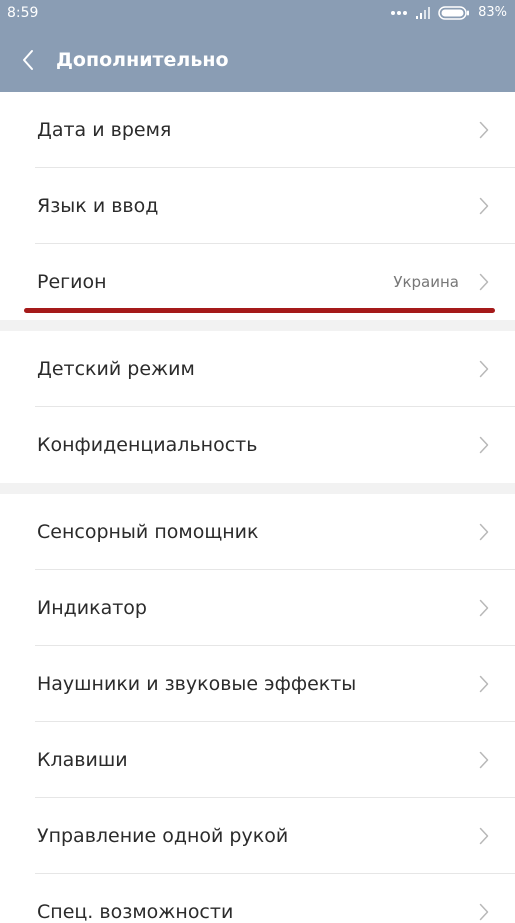  What do you see at coordinates (257, 369) in the screenshot?
I see `row-kids-mode: Детский режим` at bounding box center [257, 369].